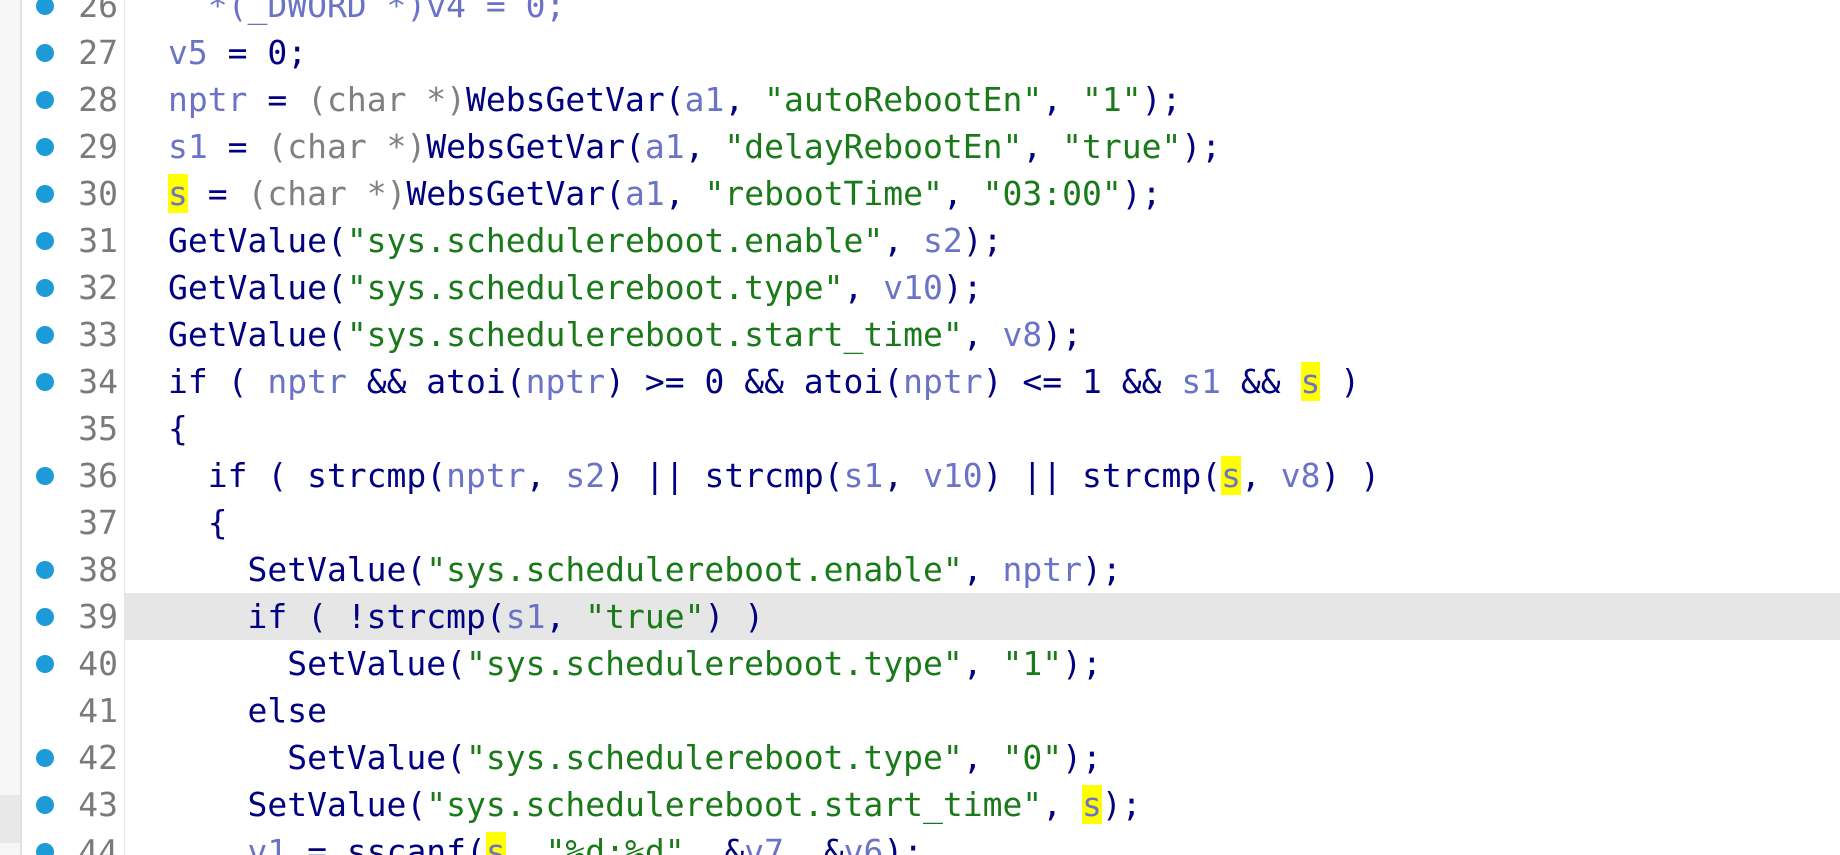 This screenshot has width=1840, height=855. What do you see at coordinates (1340, 381) in the screenshot?
I see `code-token: )` at bounding box center [1340, 381].